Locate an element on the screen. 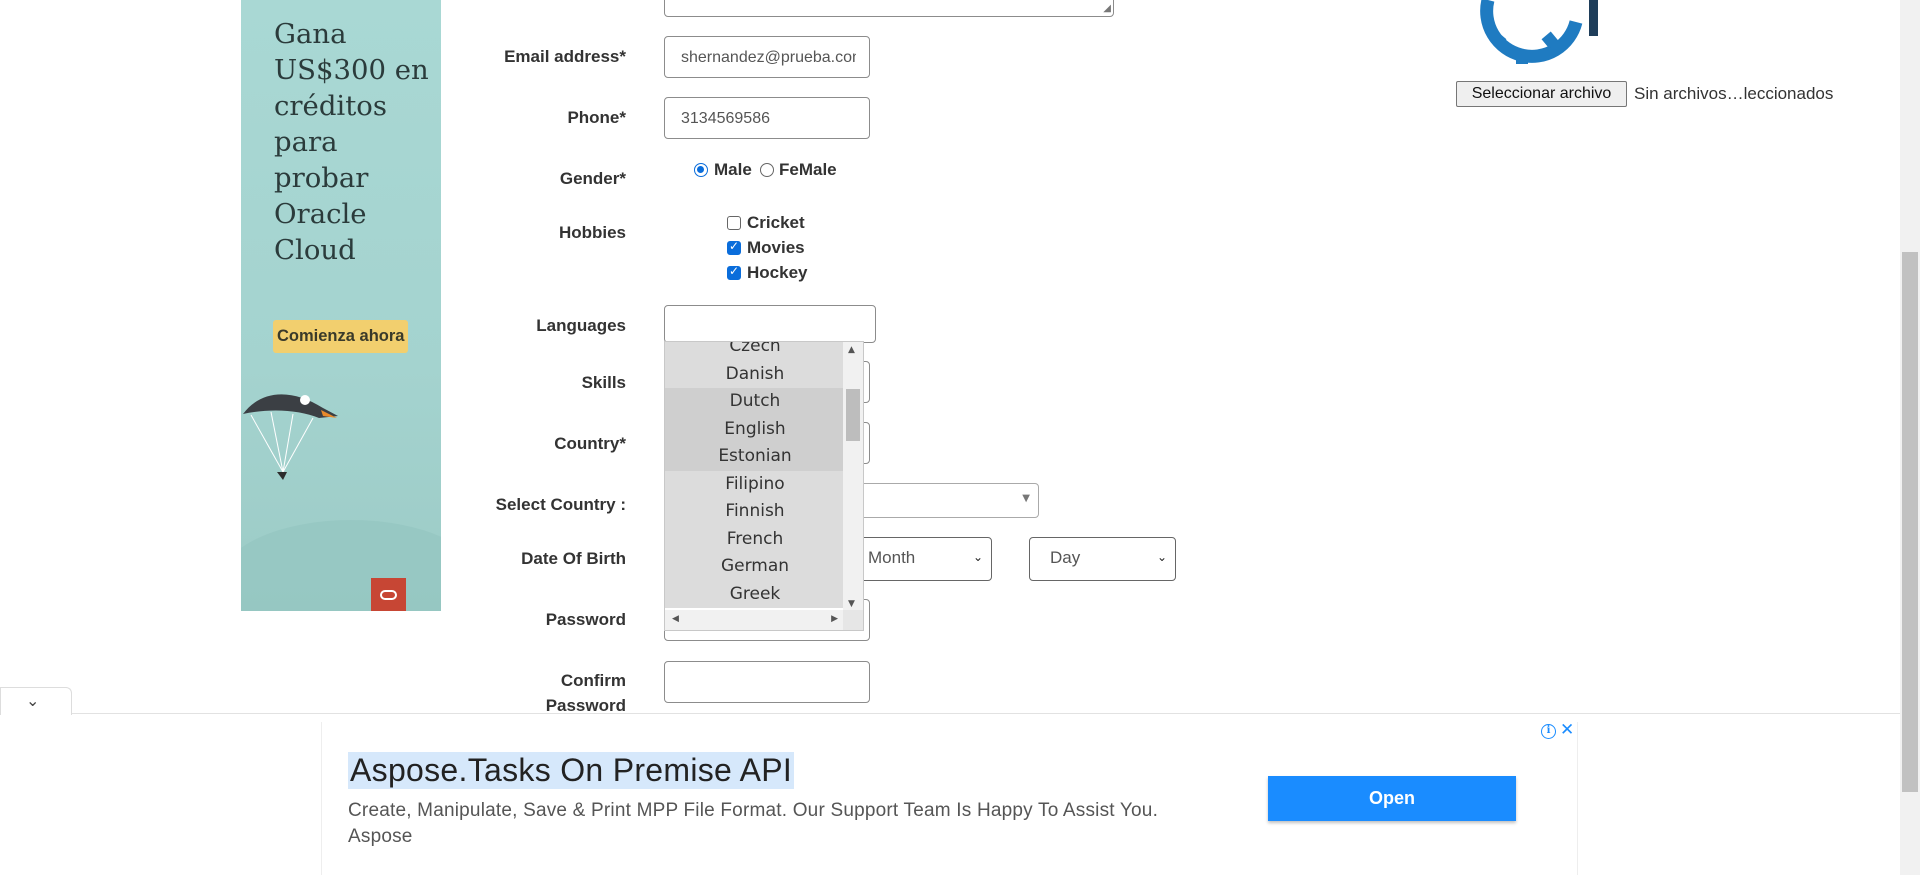 The width and height of the screenshot is (1920, 875). dropdown-vertical-scrollbar: ▲ ▼ is located at coordinates (853, 477).